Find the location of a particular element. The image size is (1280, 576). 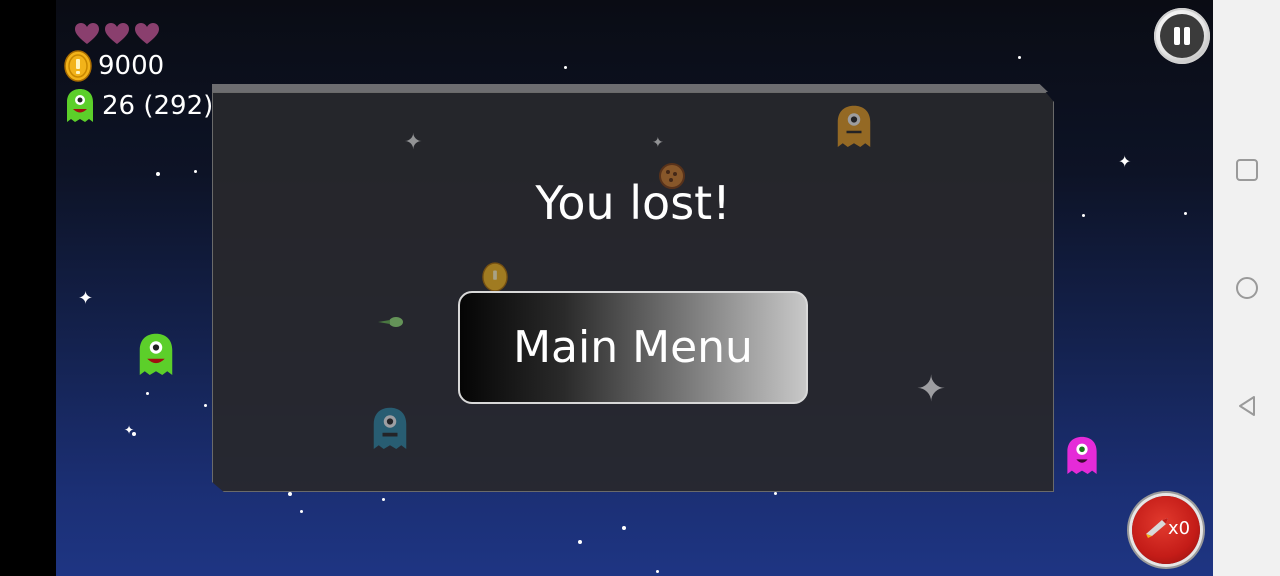

rocket-icon is located at coordinates (1157, 528).